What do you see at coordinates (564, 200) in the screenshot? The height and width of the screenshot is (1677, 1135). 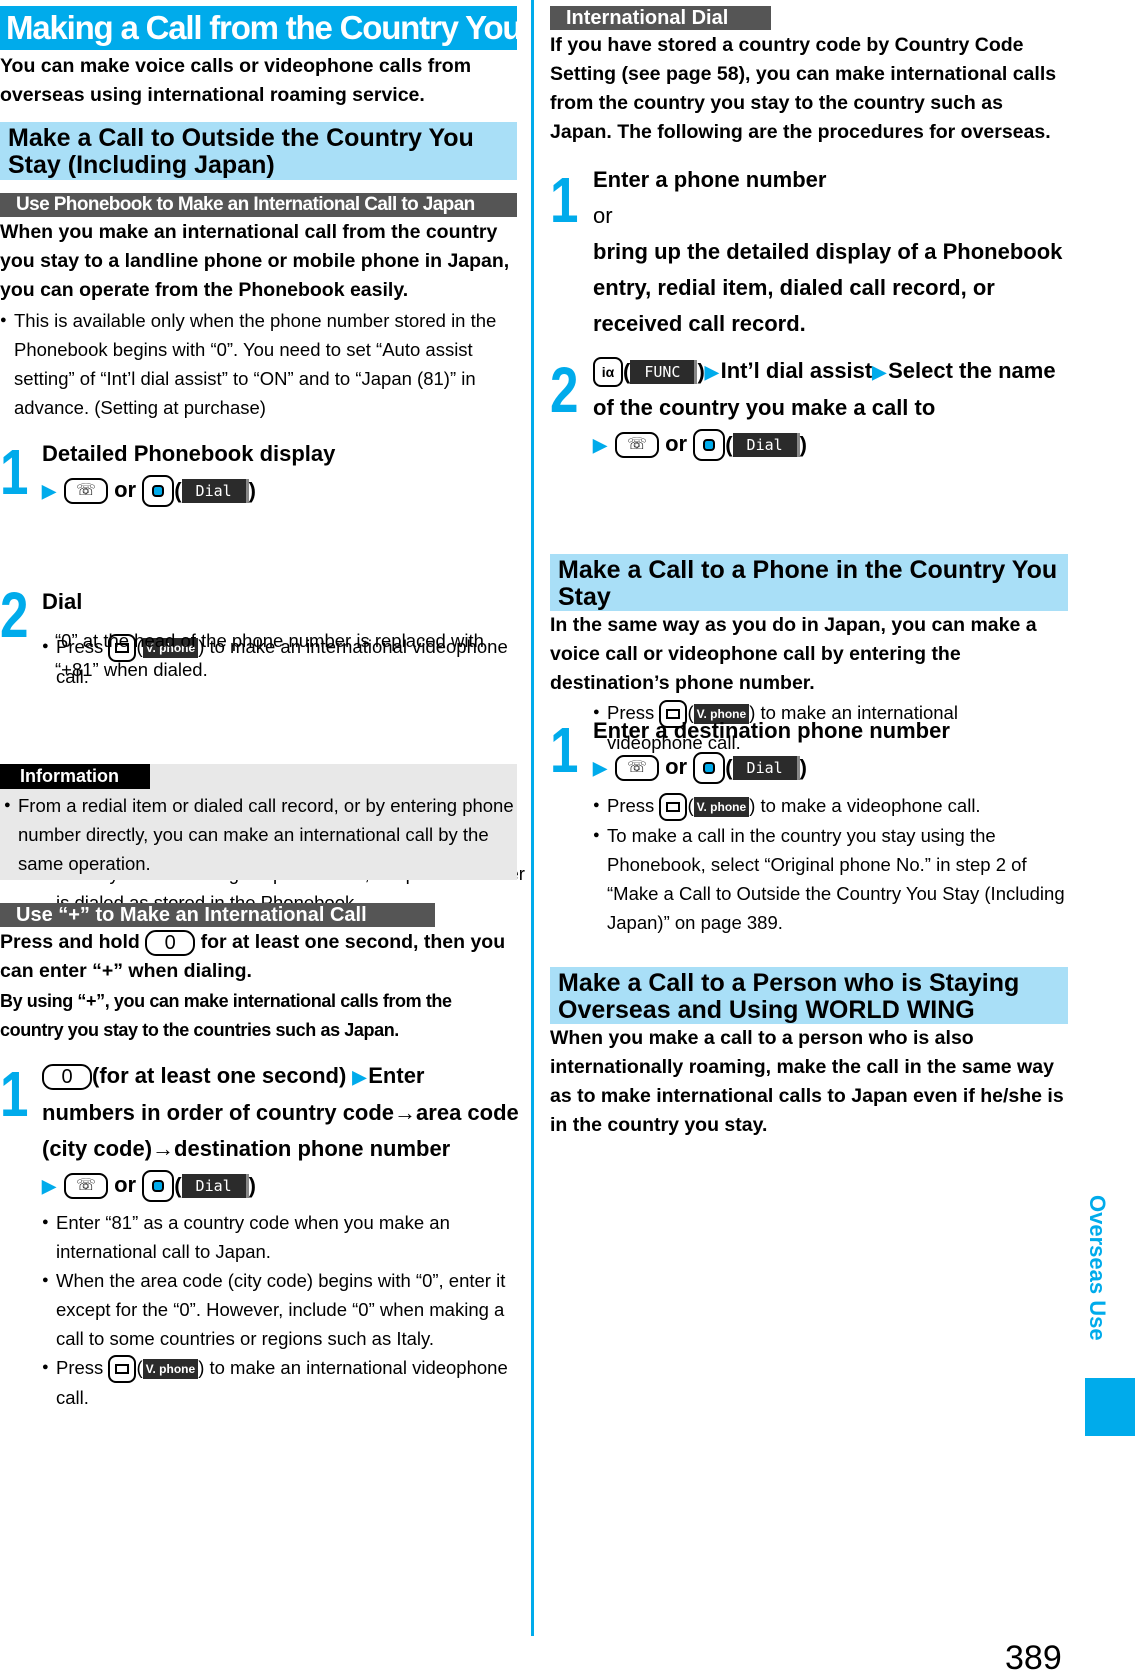 I see `step-number-1-right: 1` at bounding box center [564, 200].